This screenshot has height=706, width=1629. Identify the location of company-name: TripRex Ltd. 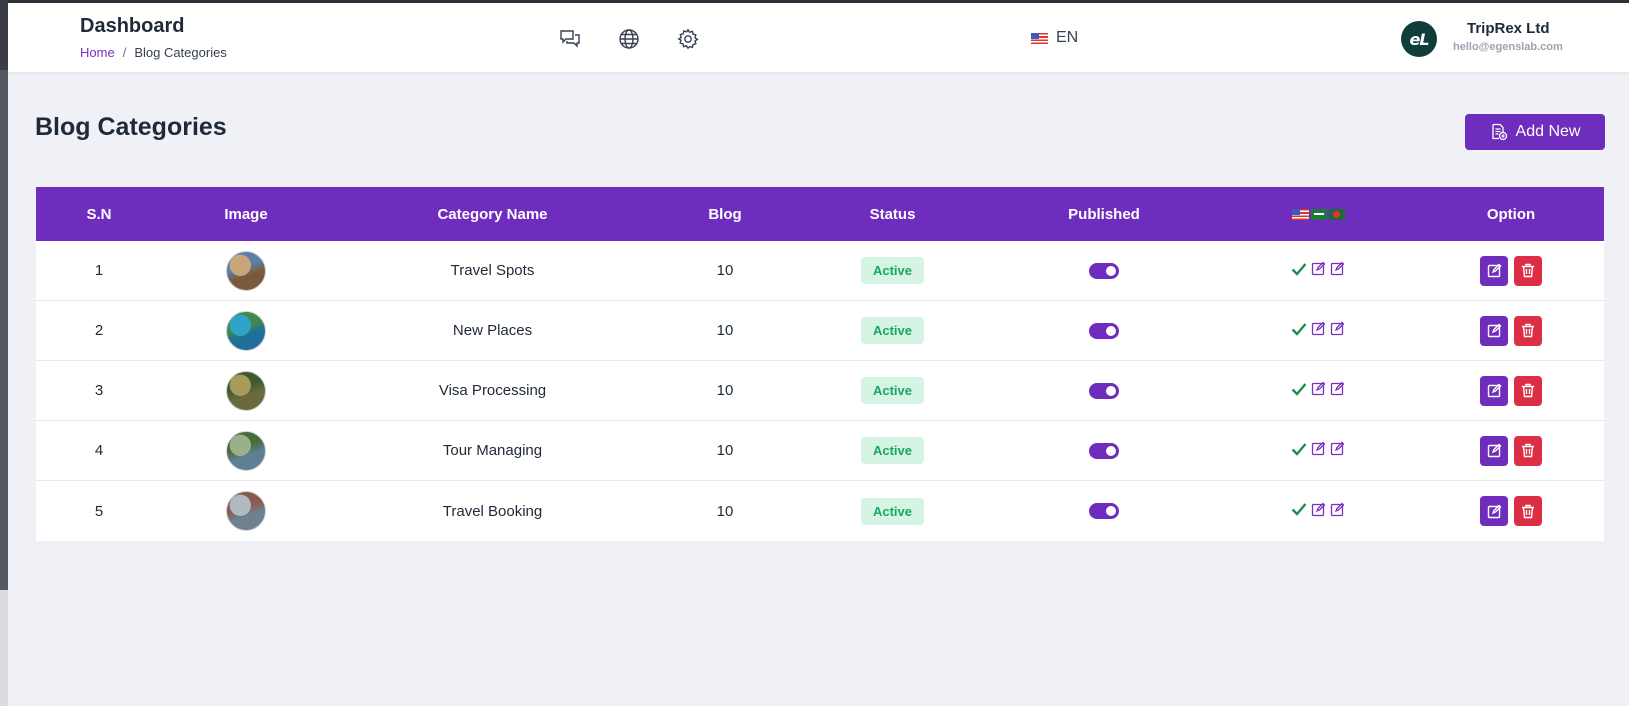
(1508, 28).